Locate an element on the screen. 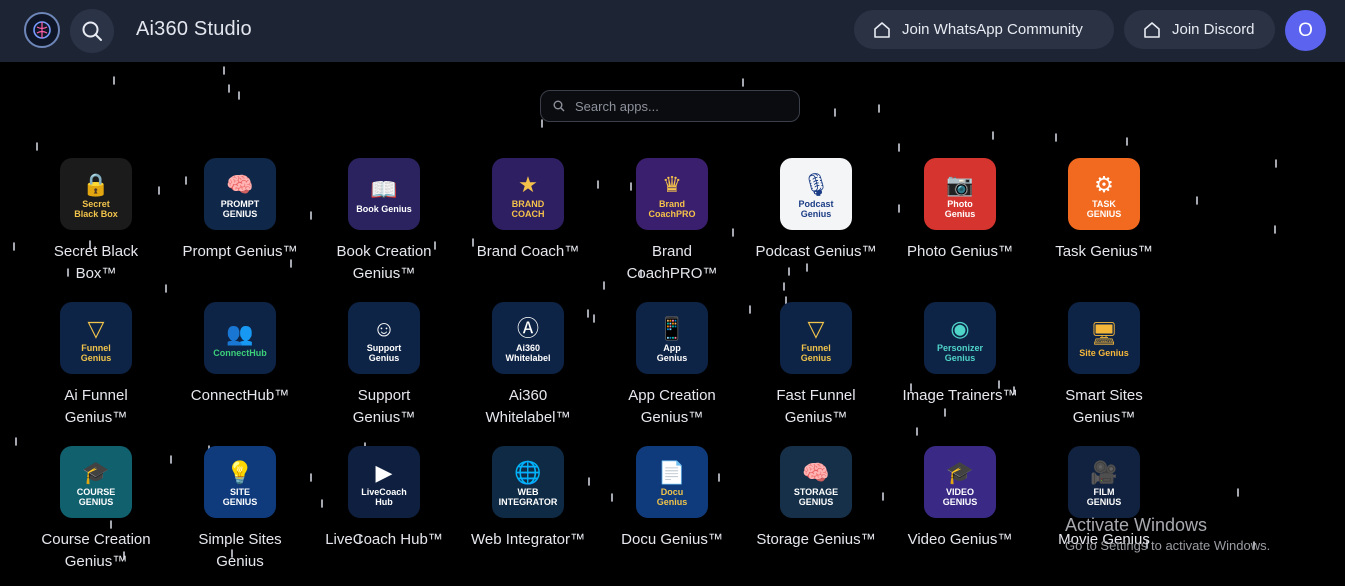 Image resolution: width=1345 pixels, height=586 pixels. app-icon: ♛ Brand CoachPRO is located at coordinates (672, 194).